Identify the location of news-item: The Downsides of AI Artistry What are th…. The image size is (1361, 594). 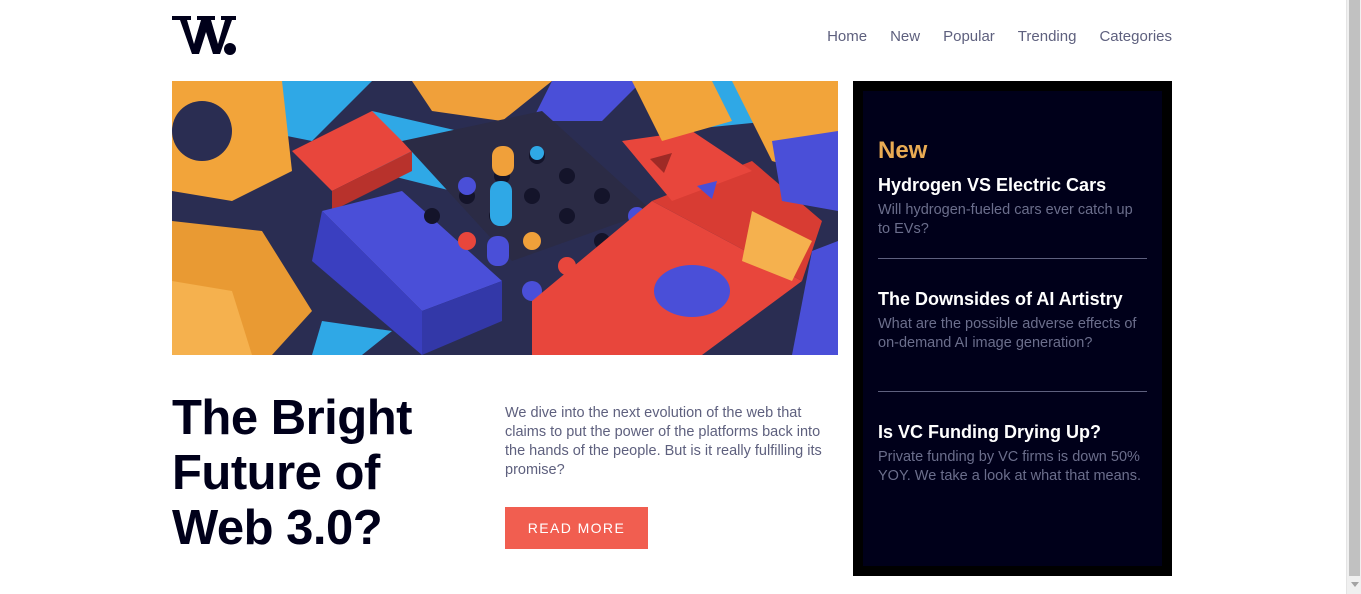
(1012, 320).